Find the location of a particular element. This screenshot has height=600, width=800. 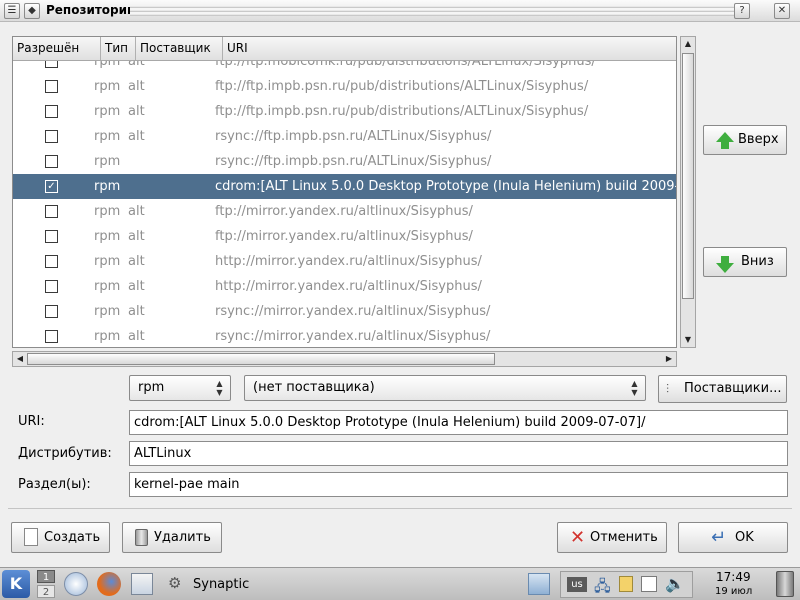

select-arrows-icon: ▲ ▼ is located at coordinates (634, 388).